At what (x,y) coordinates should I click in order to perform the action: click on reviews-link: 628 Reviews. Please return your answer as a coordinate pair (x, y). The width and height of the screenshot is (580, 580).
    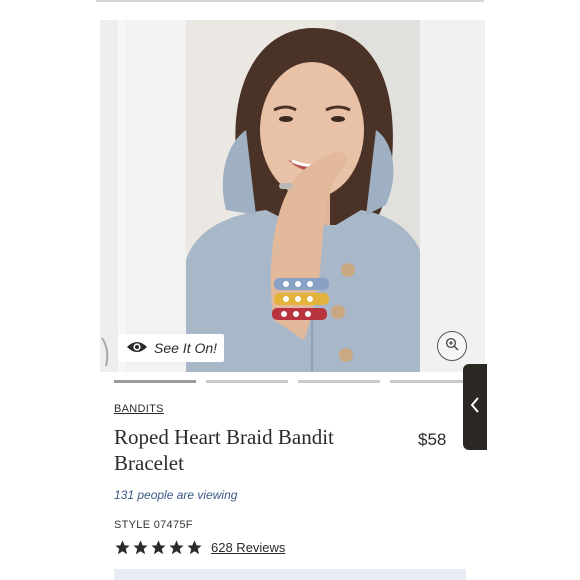
    Looking at the image, I should click on (248, 547).